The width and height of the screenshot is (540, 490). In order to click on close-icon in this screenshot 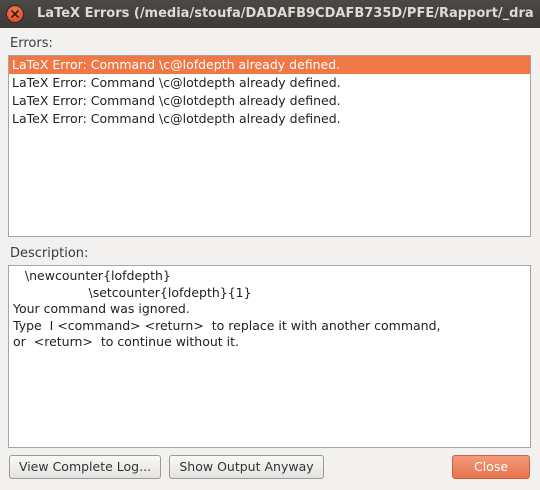, I will do `click(15, 14)`.